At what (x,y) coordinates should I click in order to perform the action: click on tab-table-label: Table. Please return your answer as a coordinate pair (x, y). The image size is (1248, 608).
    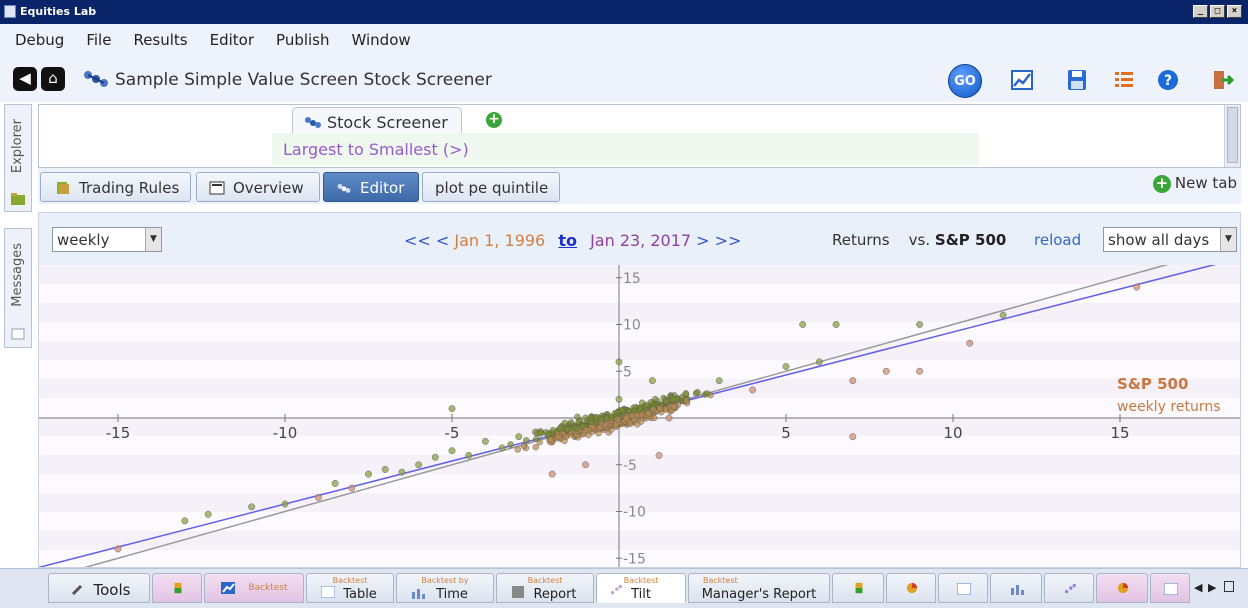
    Looking at the image, I should click on (360, 594).